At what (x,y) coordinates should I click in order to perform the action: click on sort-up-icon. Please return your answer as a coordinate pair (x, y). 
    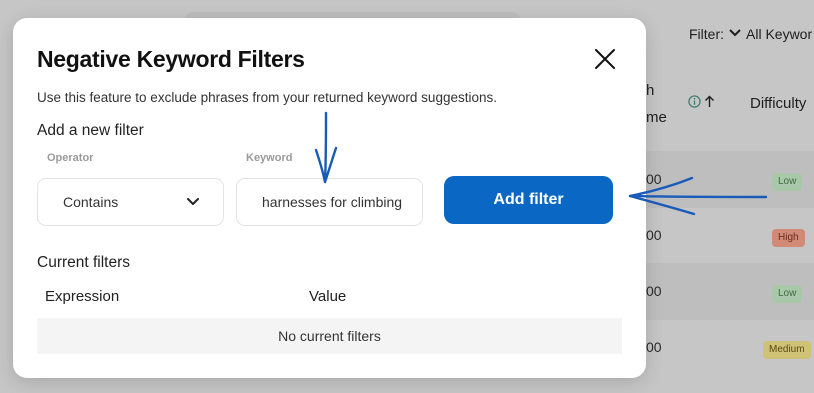
    Looking at the image, I should click on (709, 103).